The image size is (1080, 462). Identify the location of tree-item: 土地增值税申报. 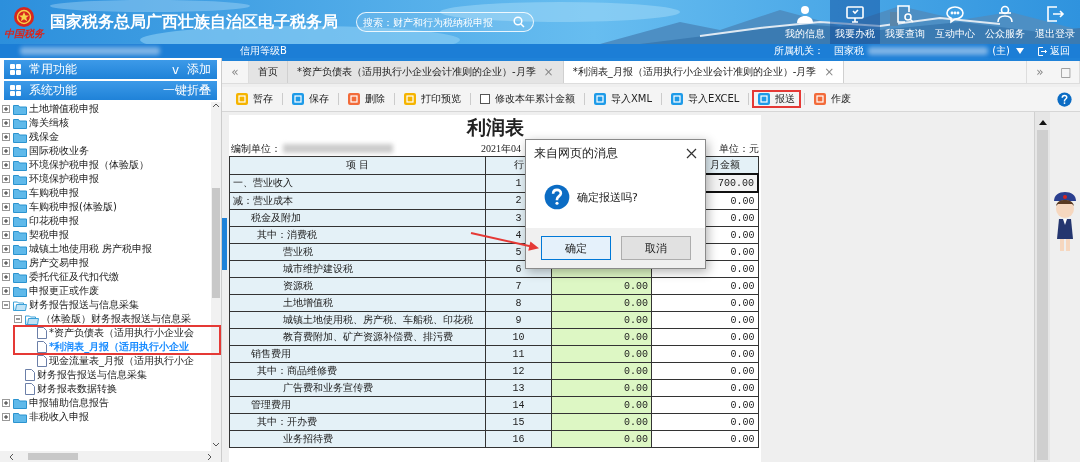
(64, 109).